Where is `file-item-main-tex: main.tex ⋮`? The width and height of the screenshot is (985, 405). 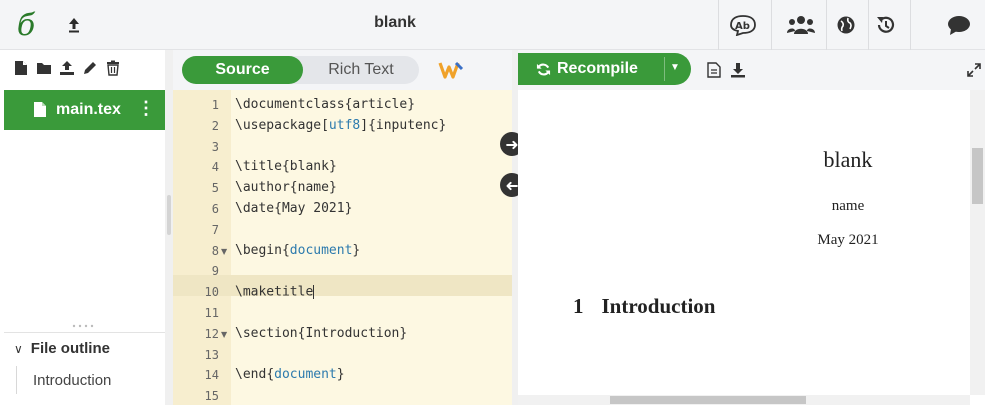 file-item-main-tex: main.tex ⋮ is located at coordinates (84, 110).